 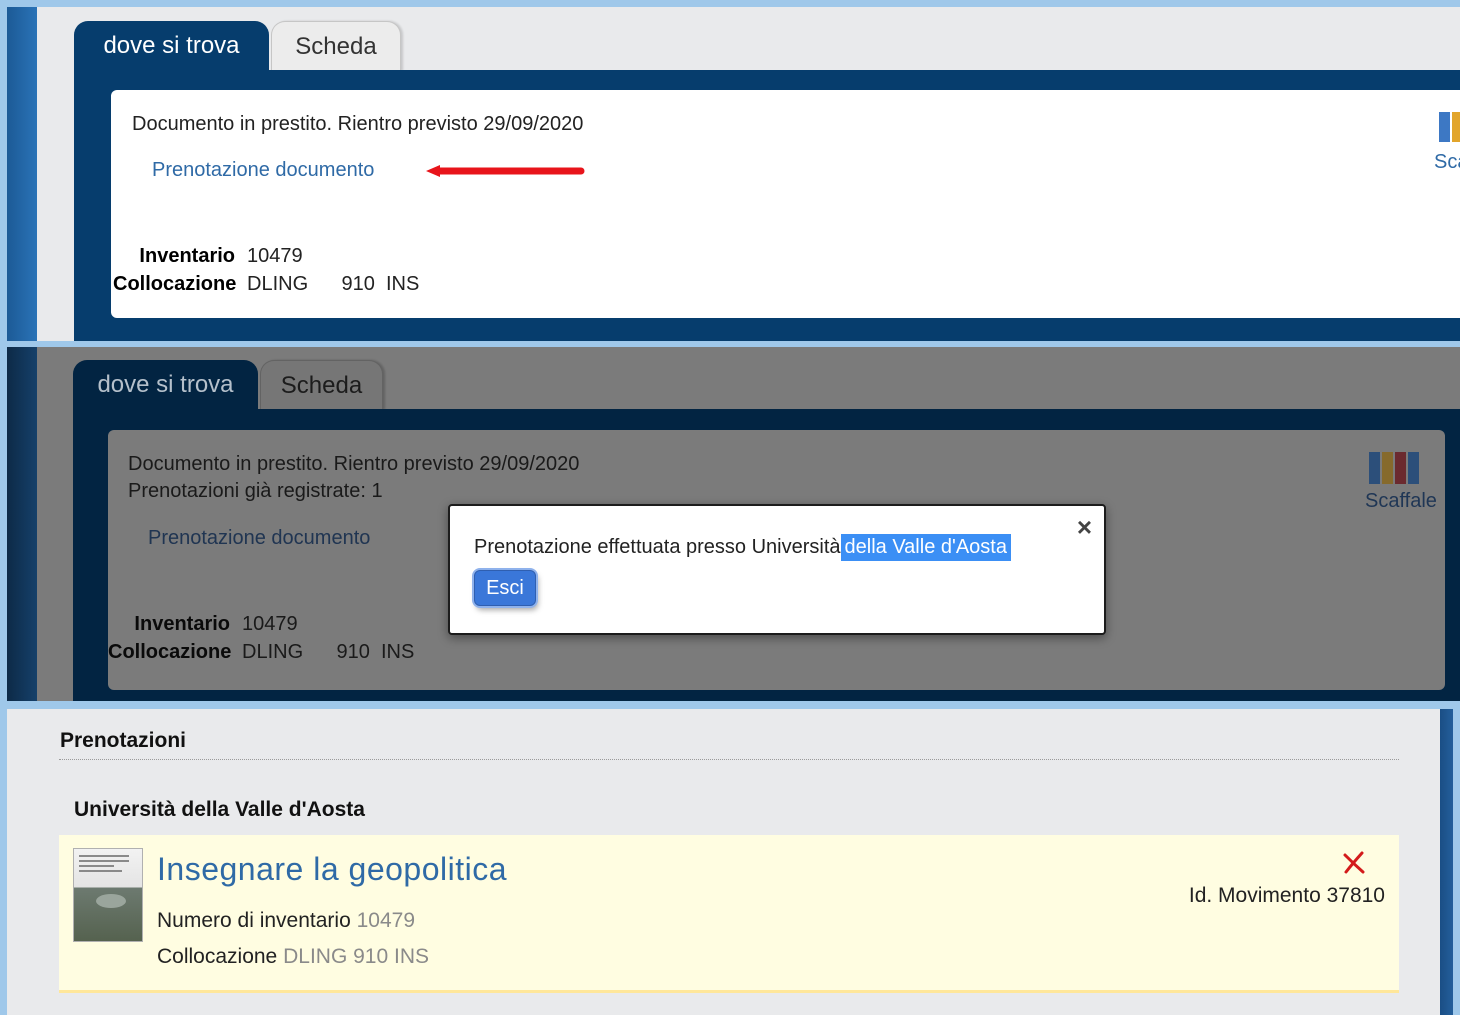 What do you see at coordinates (255, 491) in the screenshot?
I see `existing-reservations: Prenotazioni già registrate: 1` at bounding box center [255, 491].